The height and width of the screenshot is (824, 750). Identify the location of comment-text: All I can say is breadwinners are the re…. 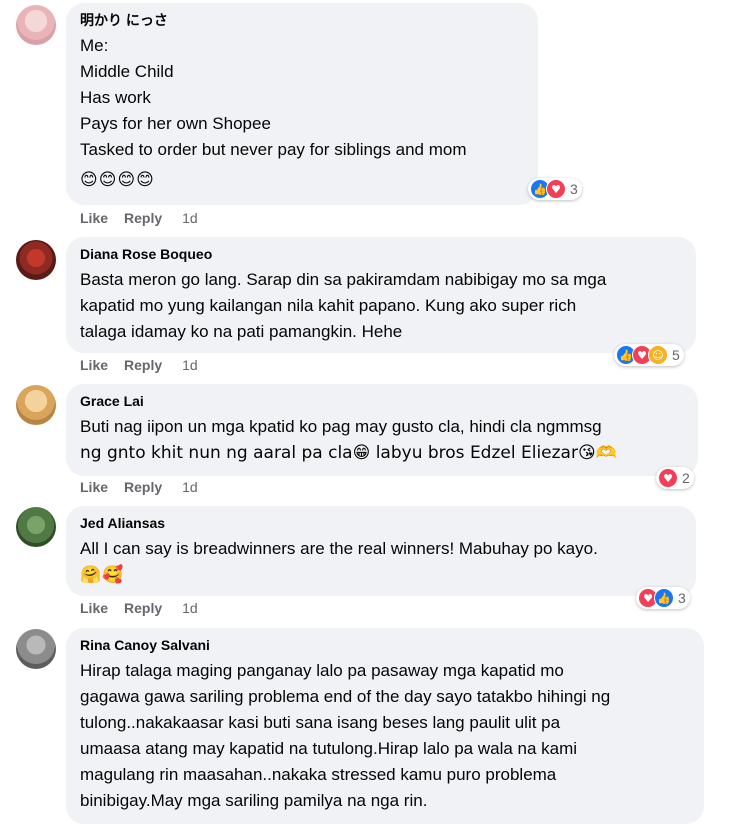
(381, 549).